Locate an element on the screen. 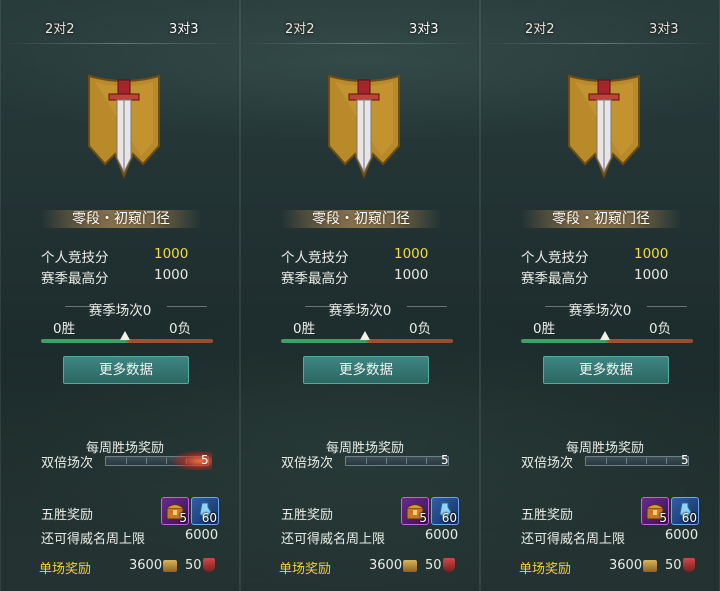 This screenshot has height=591, width=720. weekly-reward-title: 每周胜场奖励 is located at coordinates (364, 448).